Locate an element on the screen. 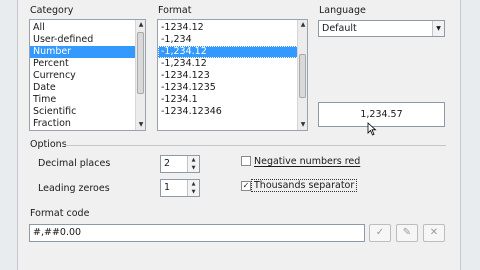  category-item-user-defined: User-defined is located at coordinates (87, 40).